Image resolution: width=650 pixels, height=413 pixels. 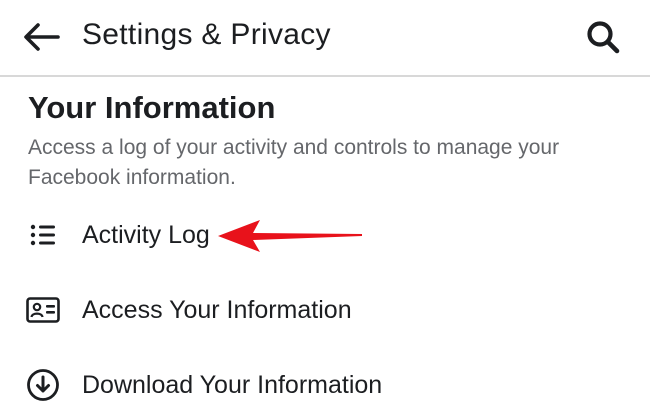 I want to click on page-title: Settings & Privacy, so click(x=206, y=34).